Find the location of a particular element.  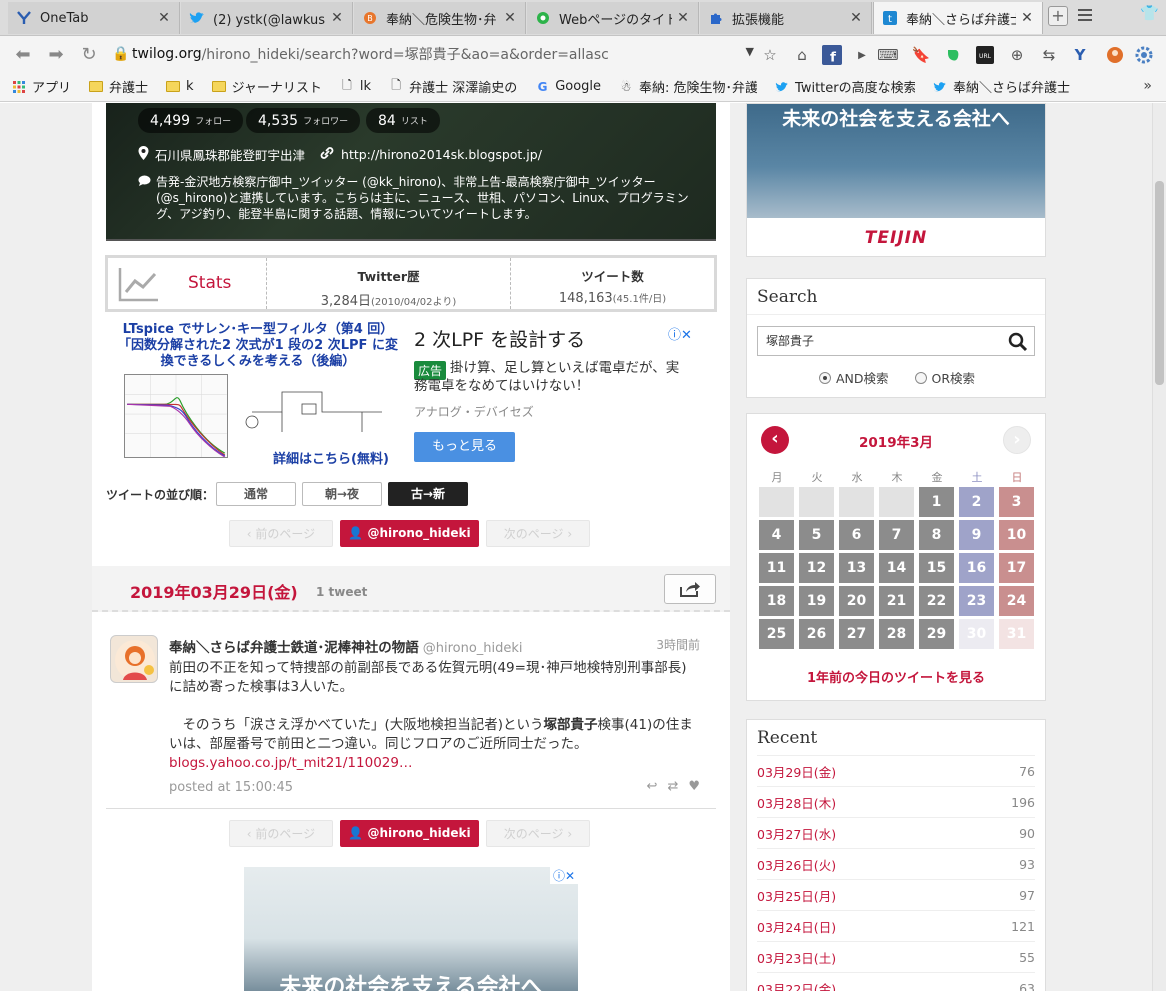

calendar-day: 11 is located at coordinates (776, 568).